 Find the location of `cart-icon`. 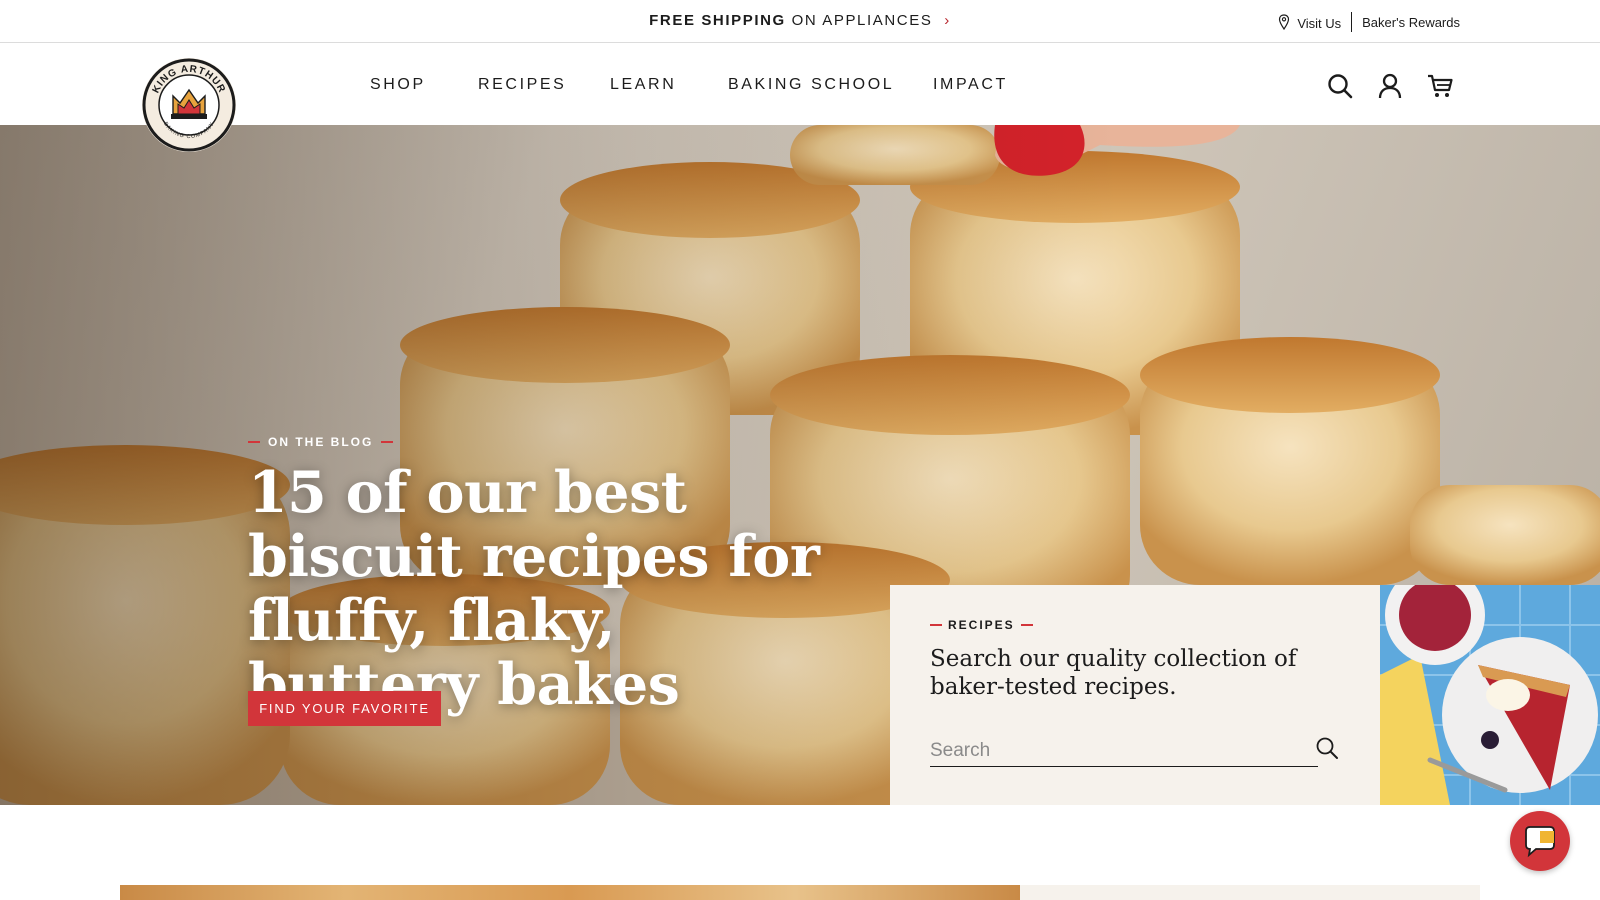

cart-icon is located at coordinates (1440, 86).